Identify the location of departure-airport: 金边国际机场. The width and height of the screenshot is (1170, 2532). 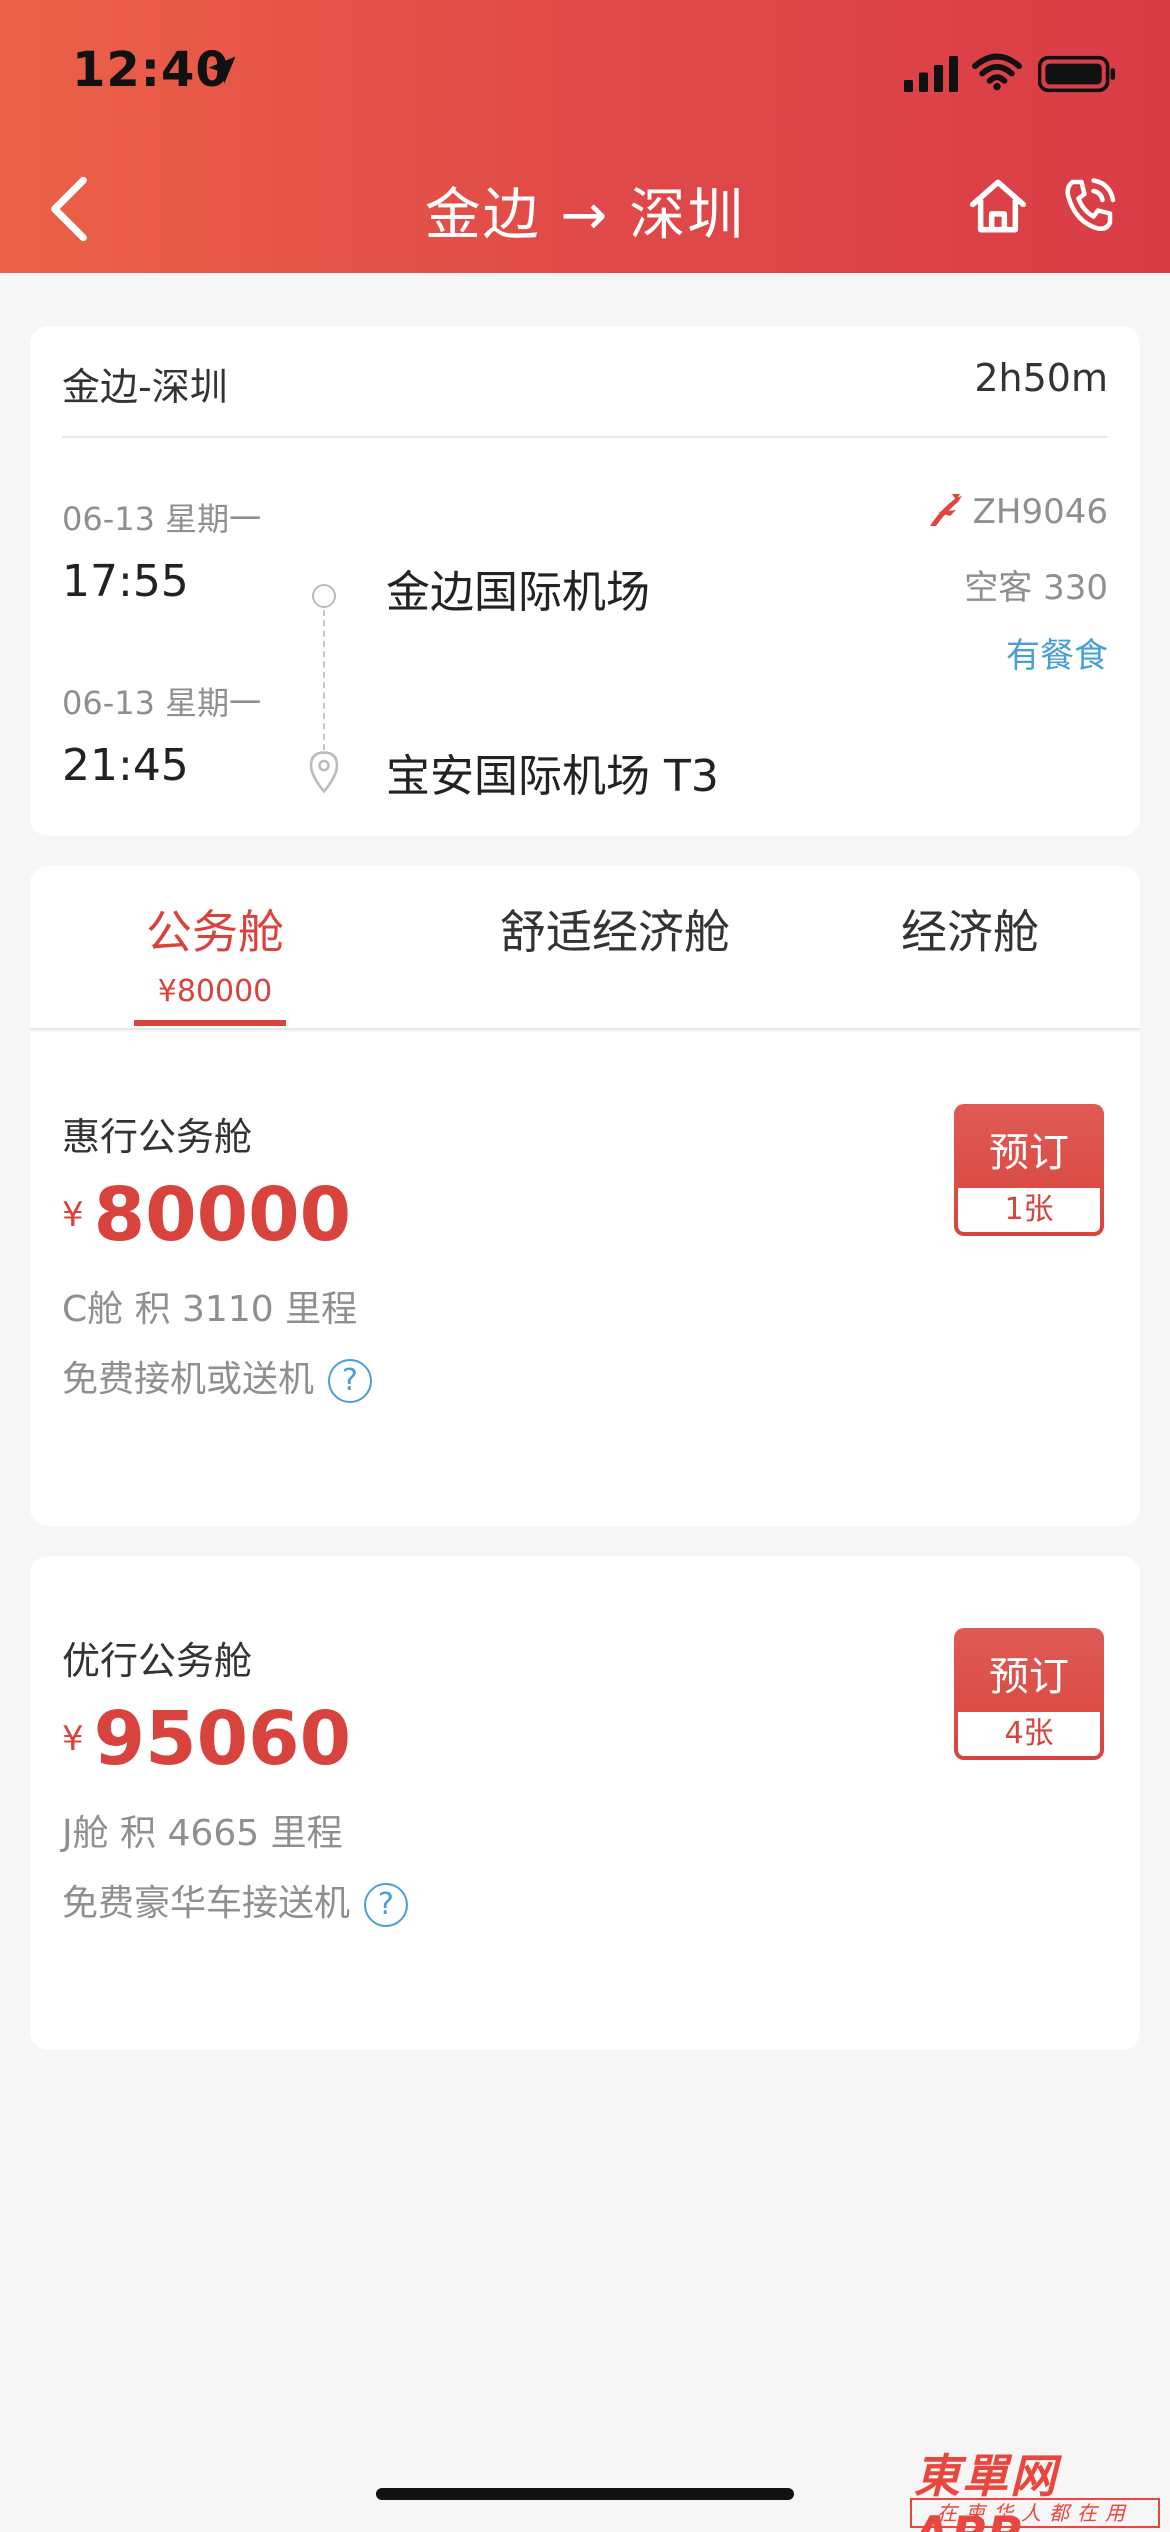
(518, 592).